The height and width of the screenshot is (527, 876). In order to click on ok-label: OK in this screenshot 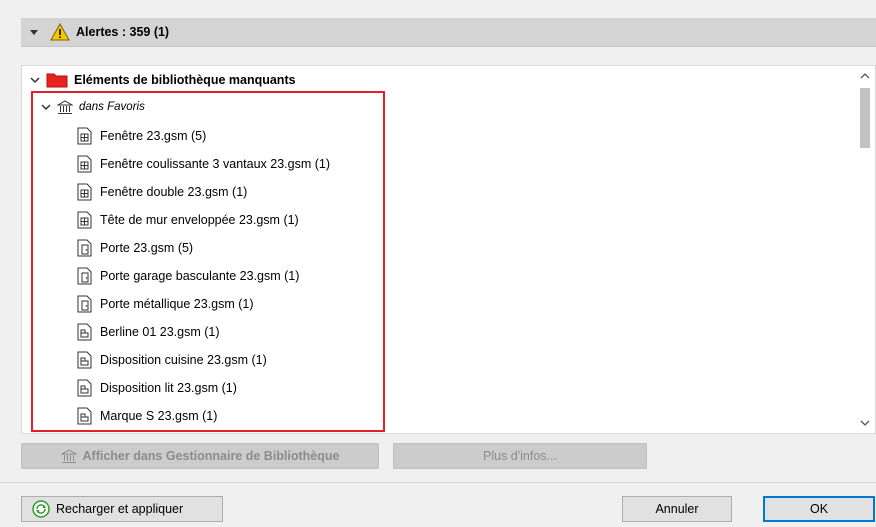, I will do `click(819, 509)`.